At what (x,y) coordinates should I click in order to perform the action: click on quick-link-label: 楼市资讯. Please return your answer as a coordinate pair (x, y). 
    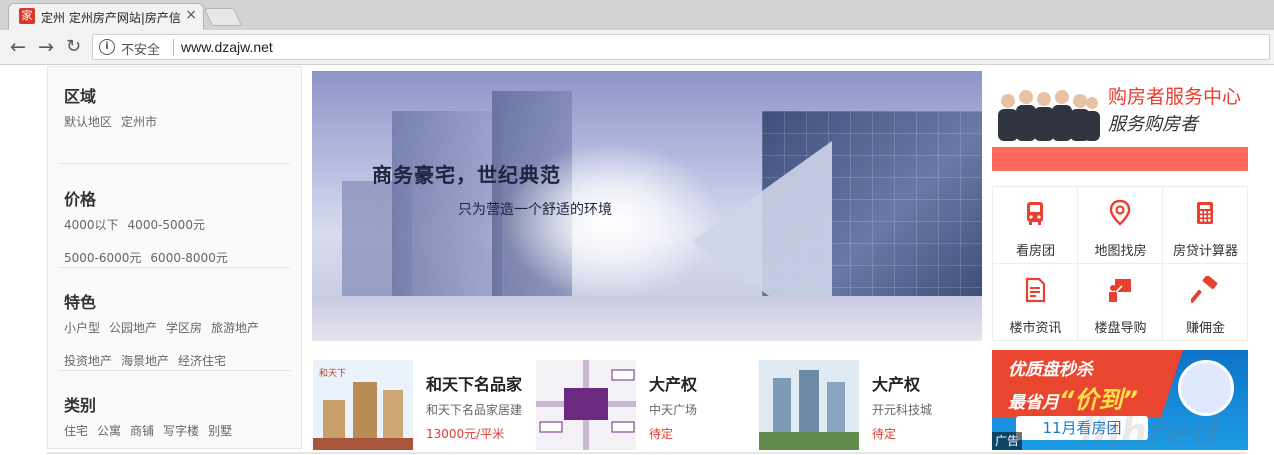
    Looking at the image, I should click on (1035, 328).